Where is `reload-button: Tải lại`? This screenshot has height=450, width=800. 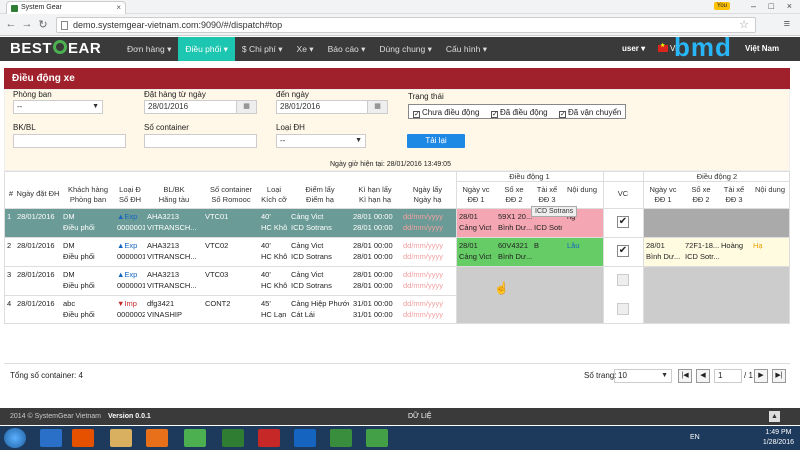
reload-button: Tải lại is located at coordinates (436, 141).